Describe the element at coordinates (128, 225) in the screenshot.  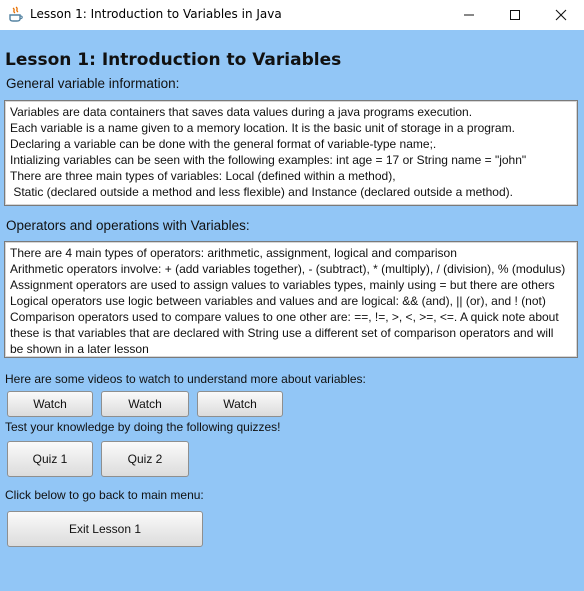
I see `operators-label: Operators and operations with Variables:` at that location.